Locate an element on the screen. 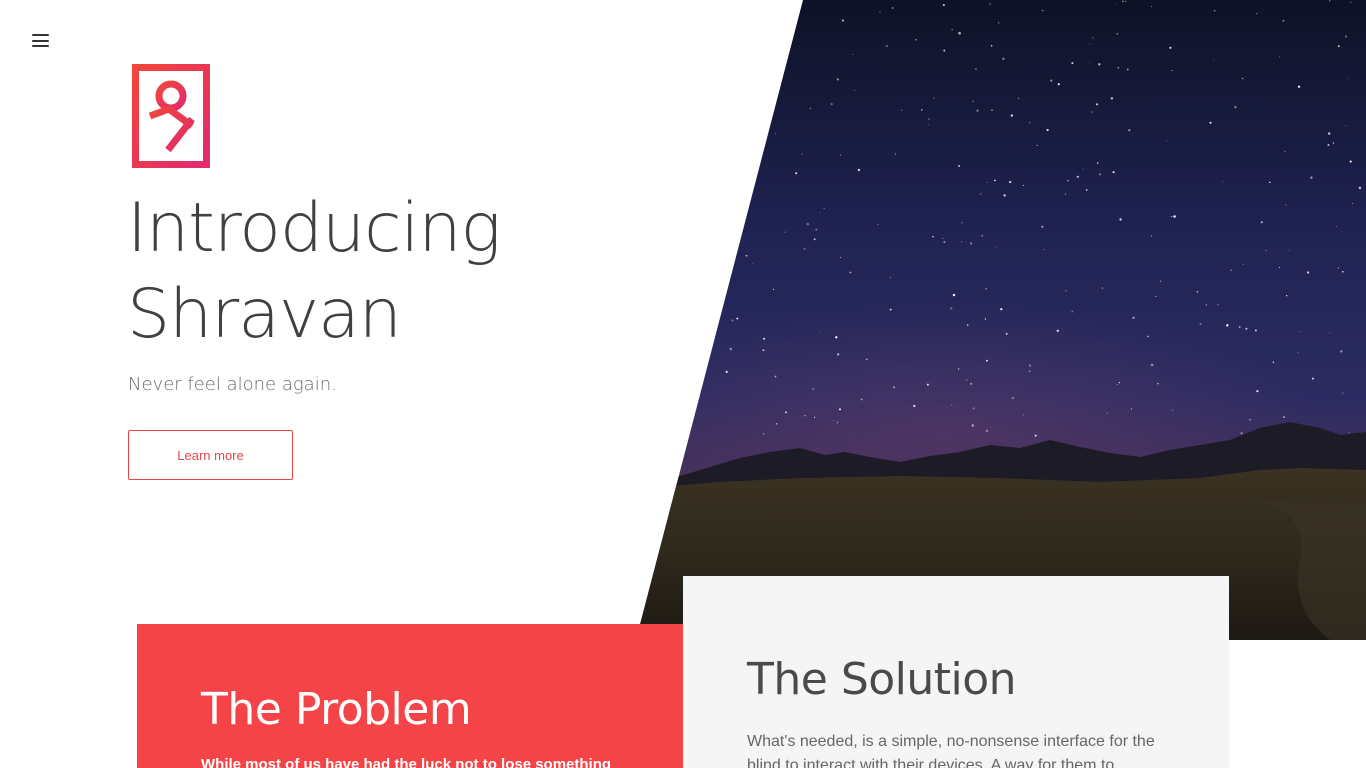  shravan-logo-icon is located at coordinates (171, 116).